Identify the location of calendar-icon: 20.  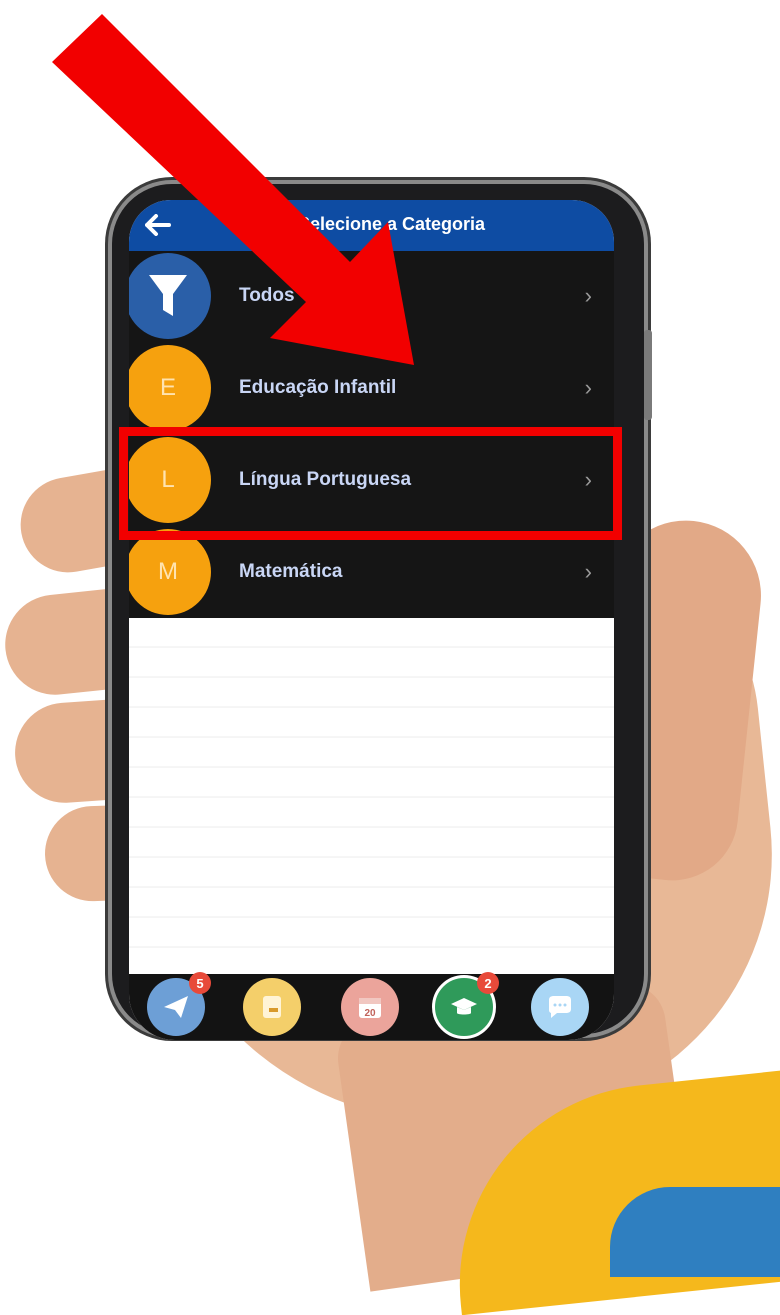
(370, 1008).